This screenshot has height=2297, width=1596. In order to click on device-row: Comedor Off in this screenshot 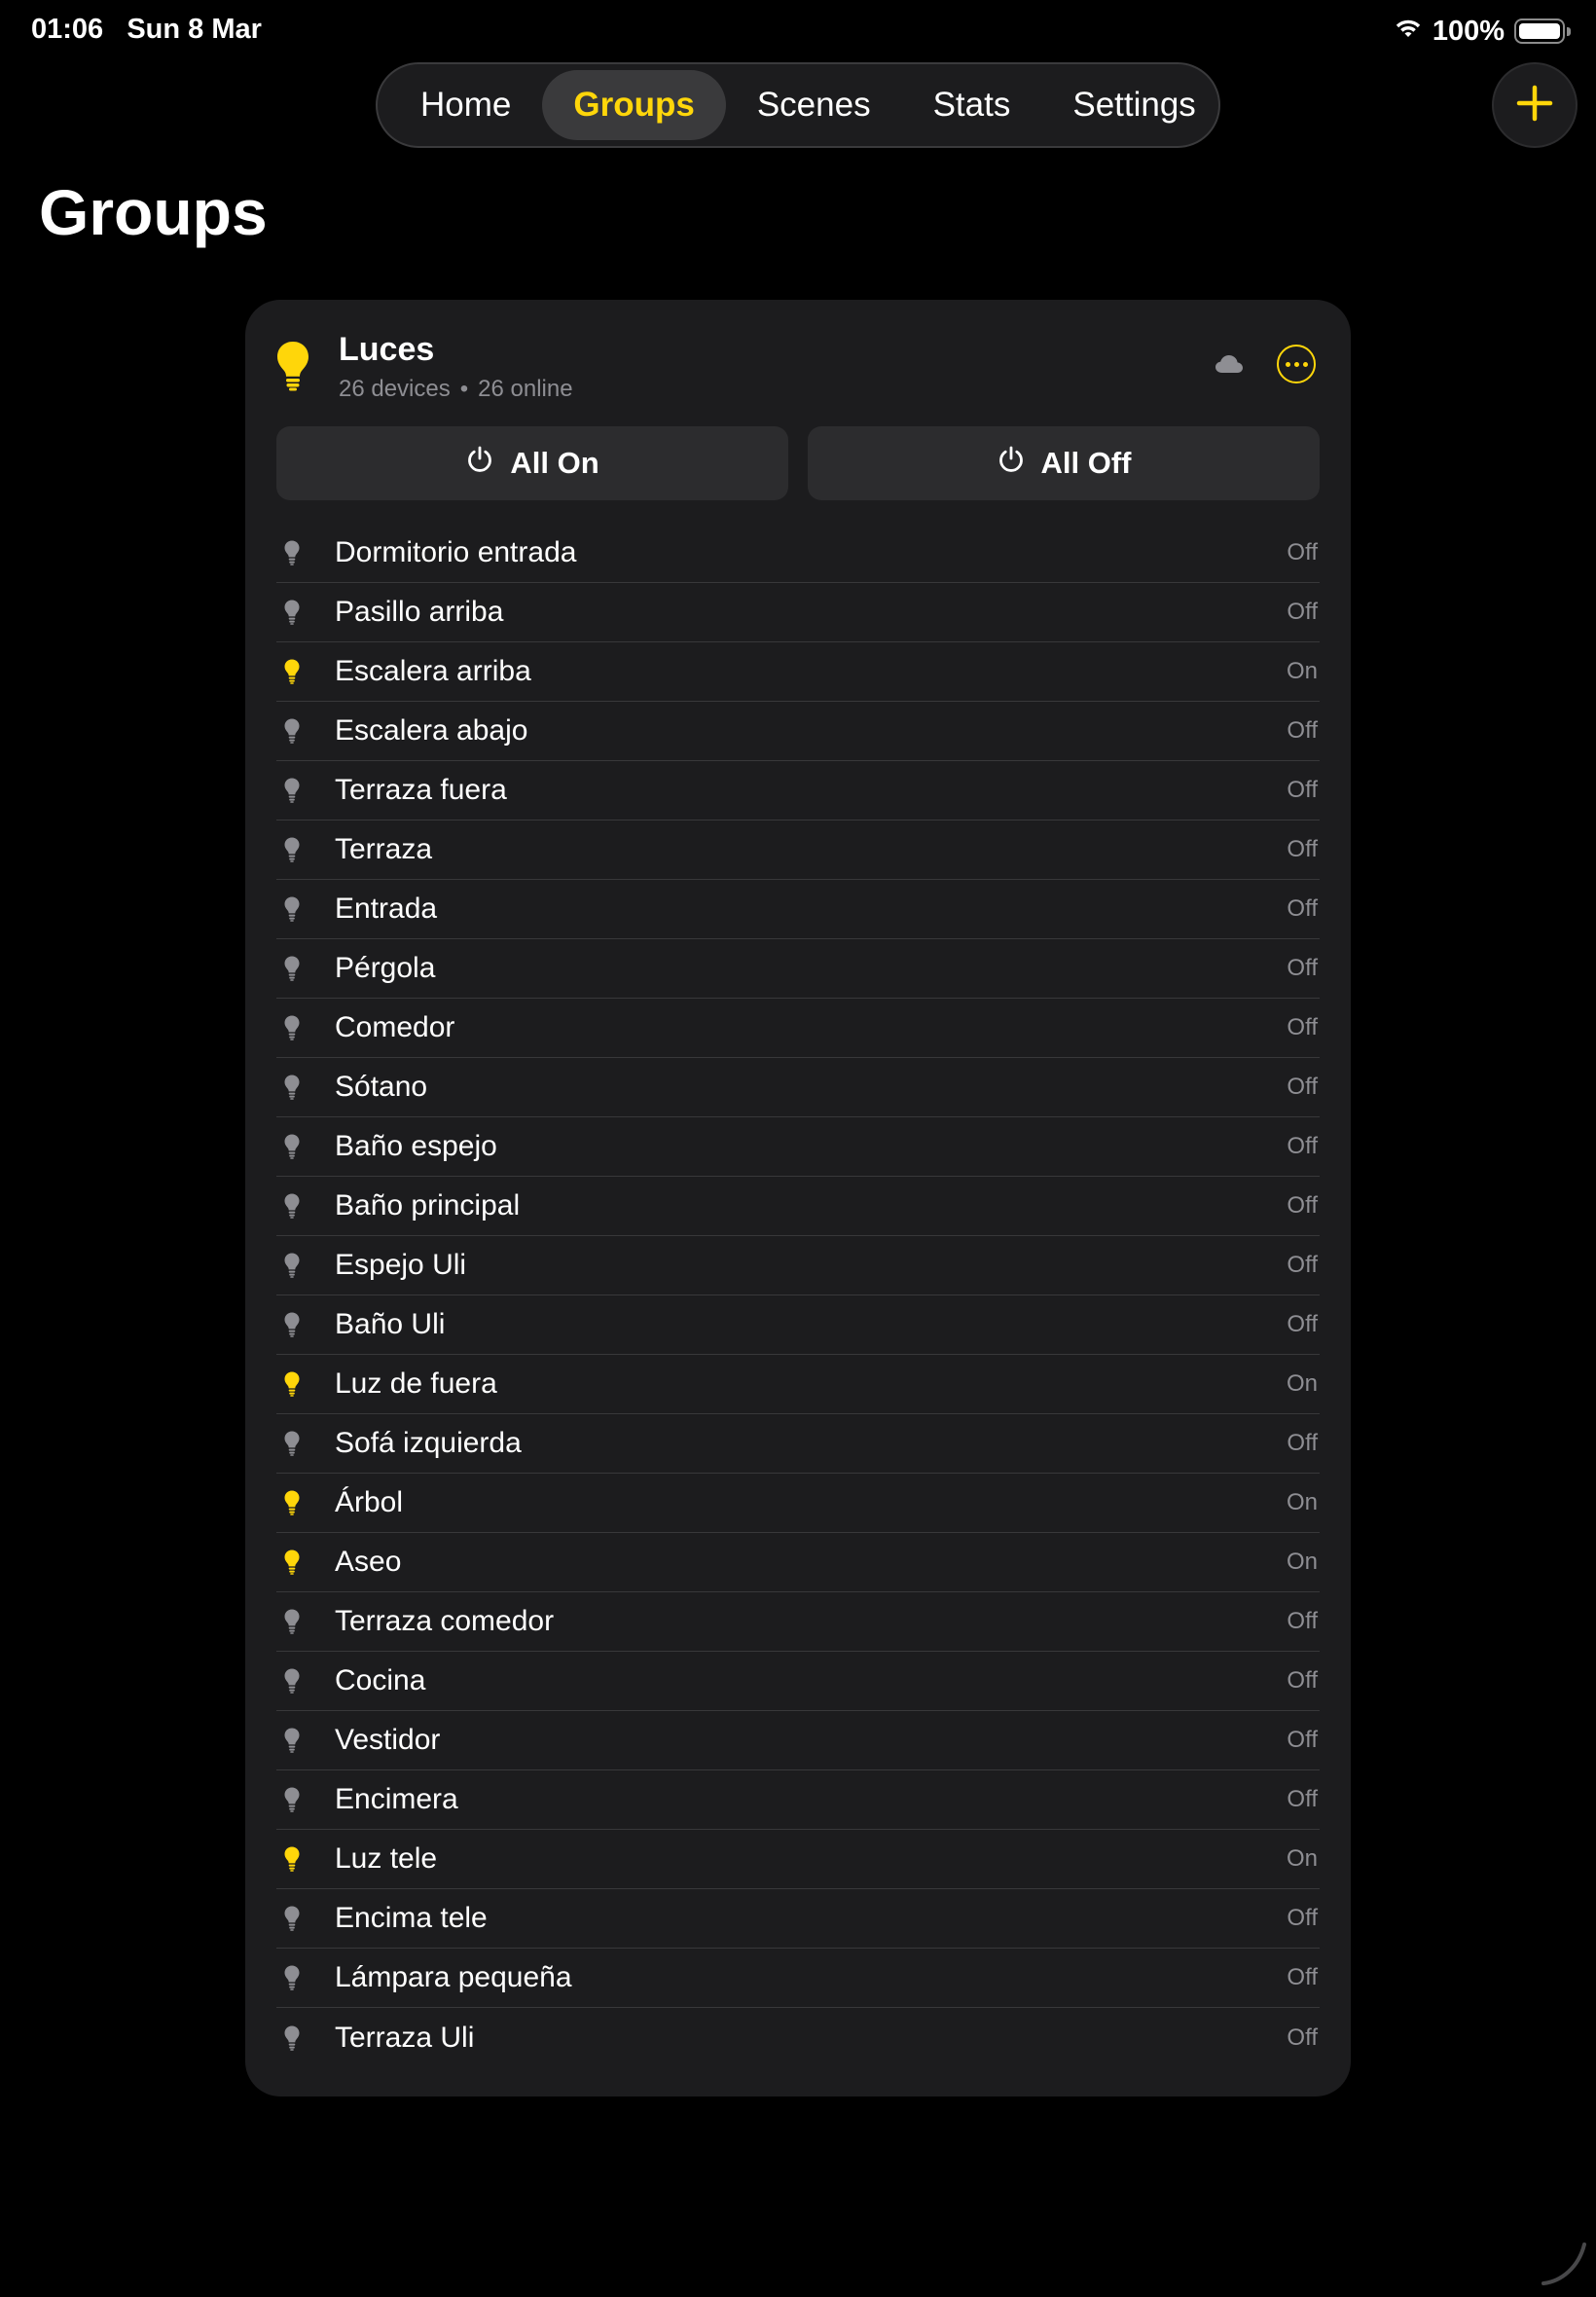, I will do `click(798, 1028)`.